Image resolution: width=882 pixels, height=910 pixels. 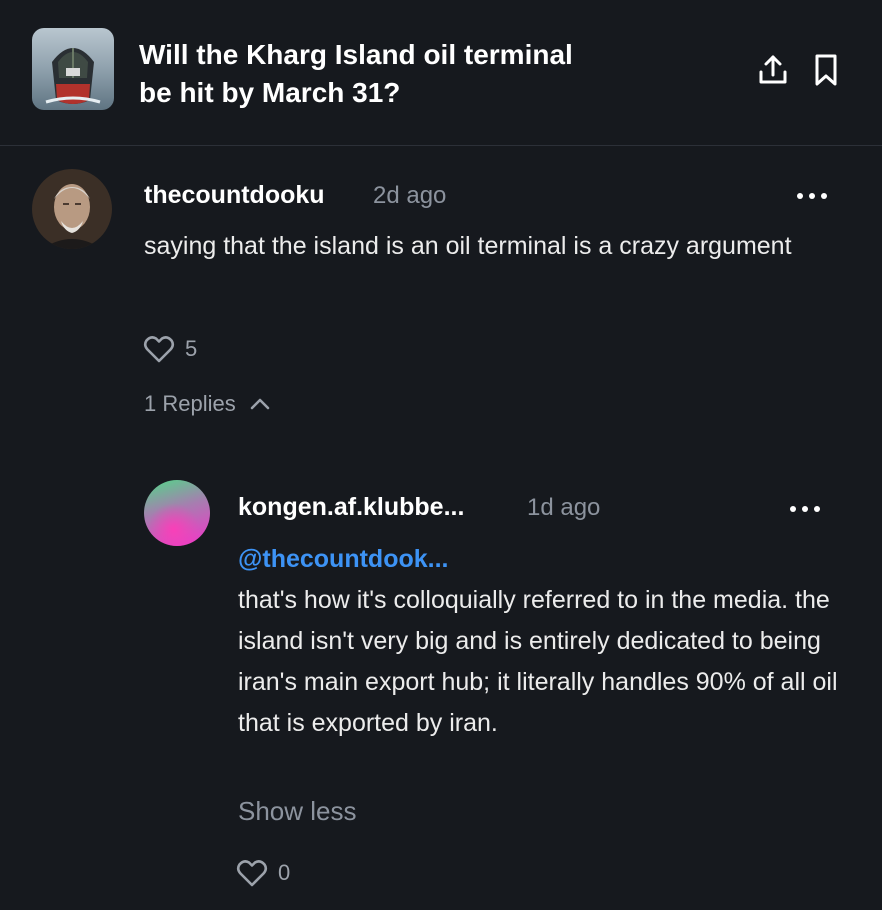 What do you see at coordinates (284, 872) in the screenshot?
I see `reply-like-count: 0` at bounding box center [284, 872].